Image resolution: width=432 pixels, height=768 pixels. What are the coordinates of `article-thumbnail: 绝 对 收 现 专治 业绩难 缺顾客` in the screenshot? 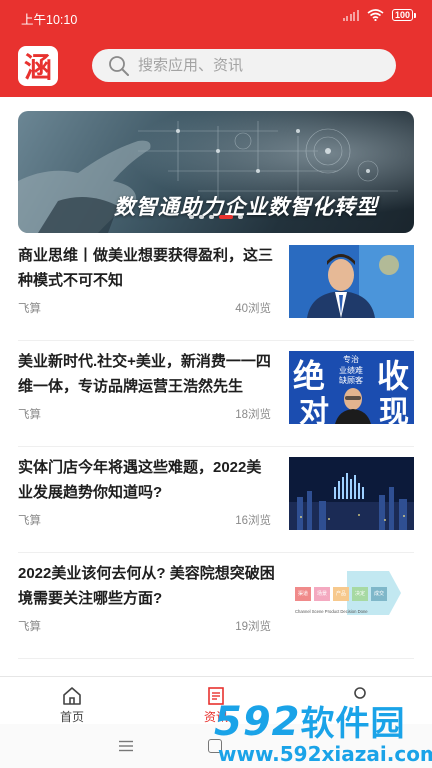 It's located at (351, 387).